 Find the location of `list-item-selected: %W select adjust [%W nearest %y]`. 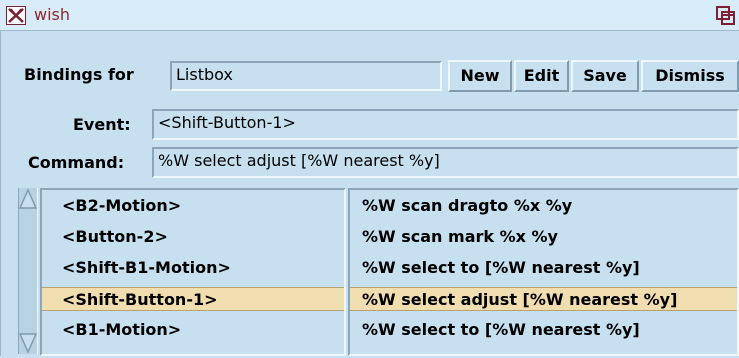

list-item-selected: %W select adjust [%W nearest %y] is located at coordinates (543, 299).